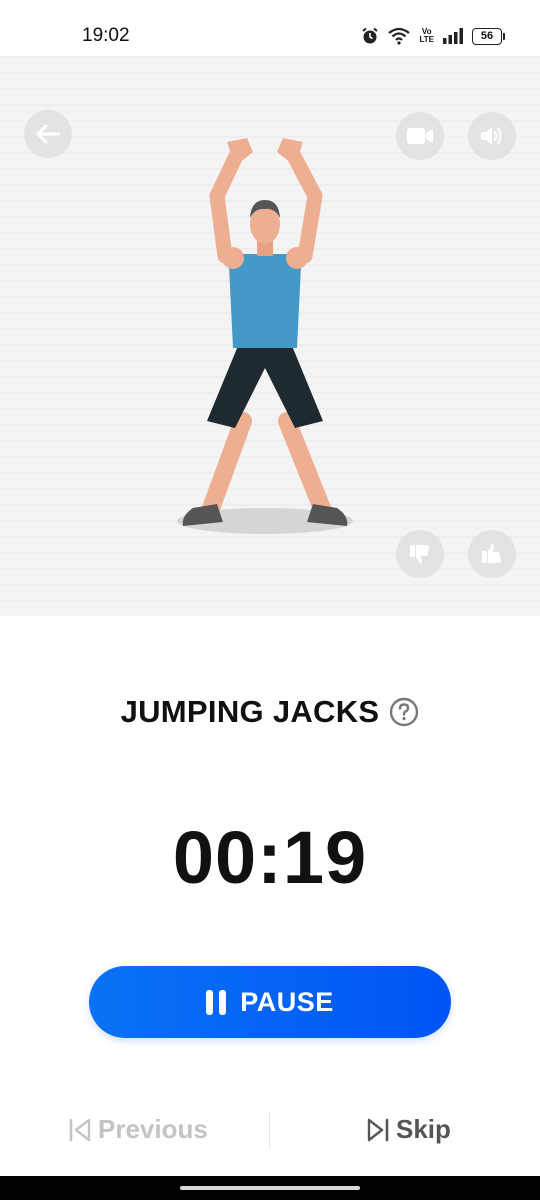 This screenshot has height=1200, width=540. I want to click on dislike-button, so click(420, 554).